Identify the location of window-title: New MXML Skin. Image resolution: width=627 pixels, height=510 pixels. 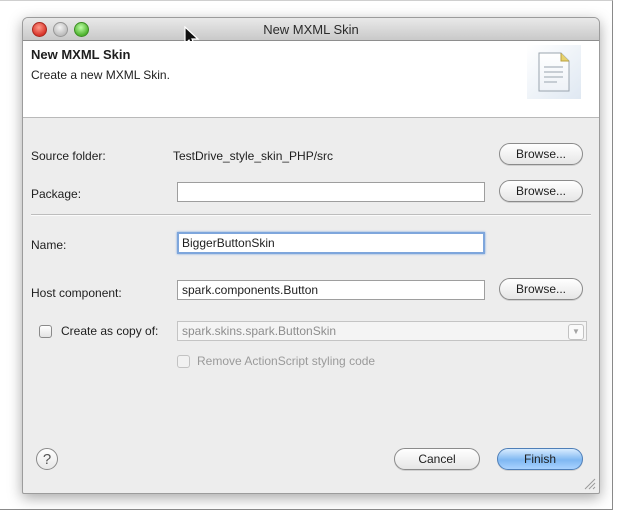
(311, 29).